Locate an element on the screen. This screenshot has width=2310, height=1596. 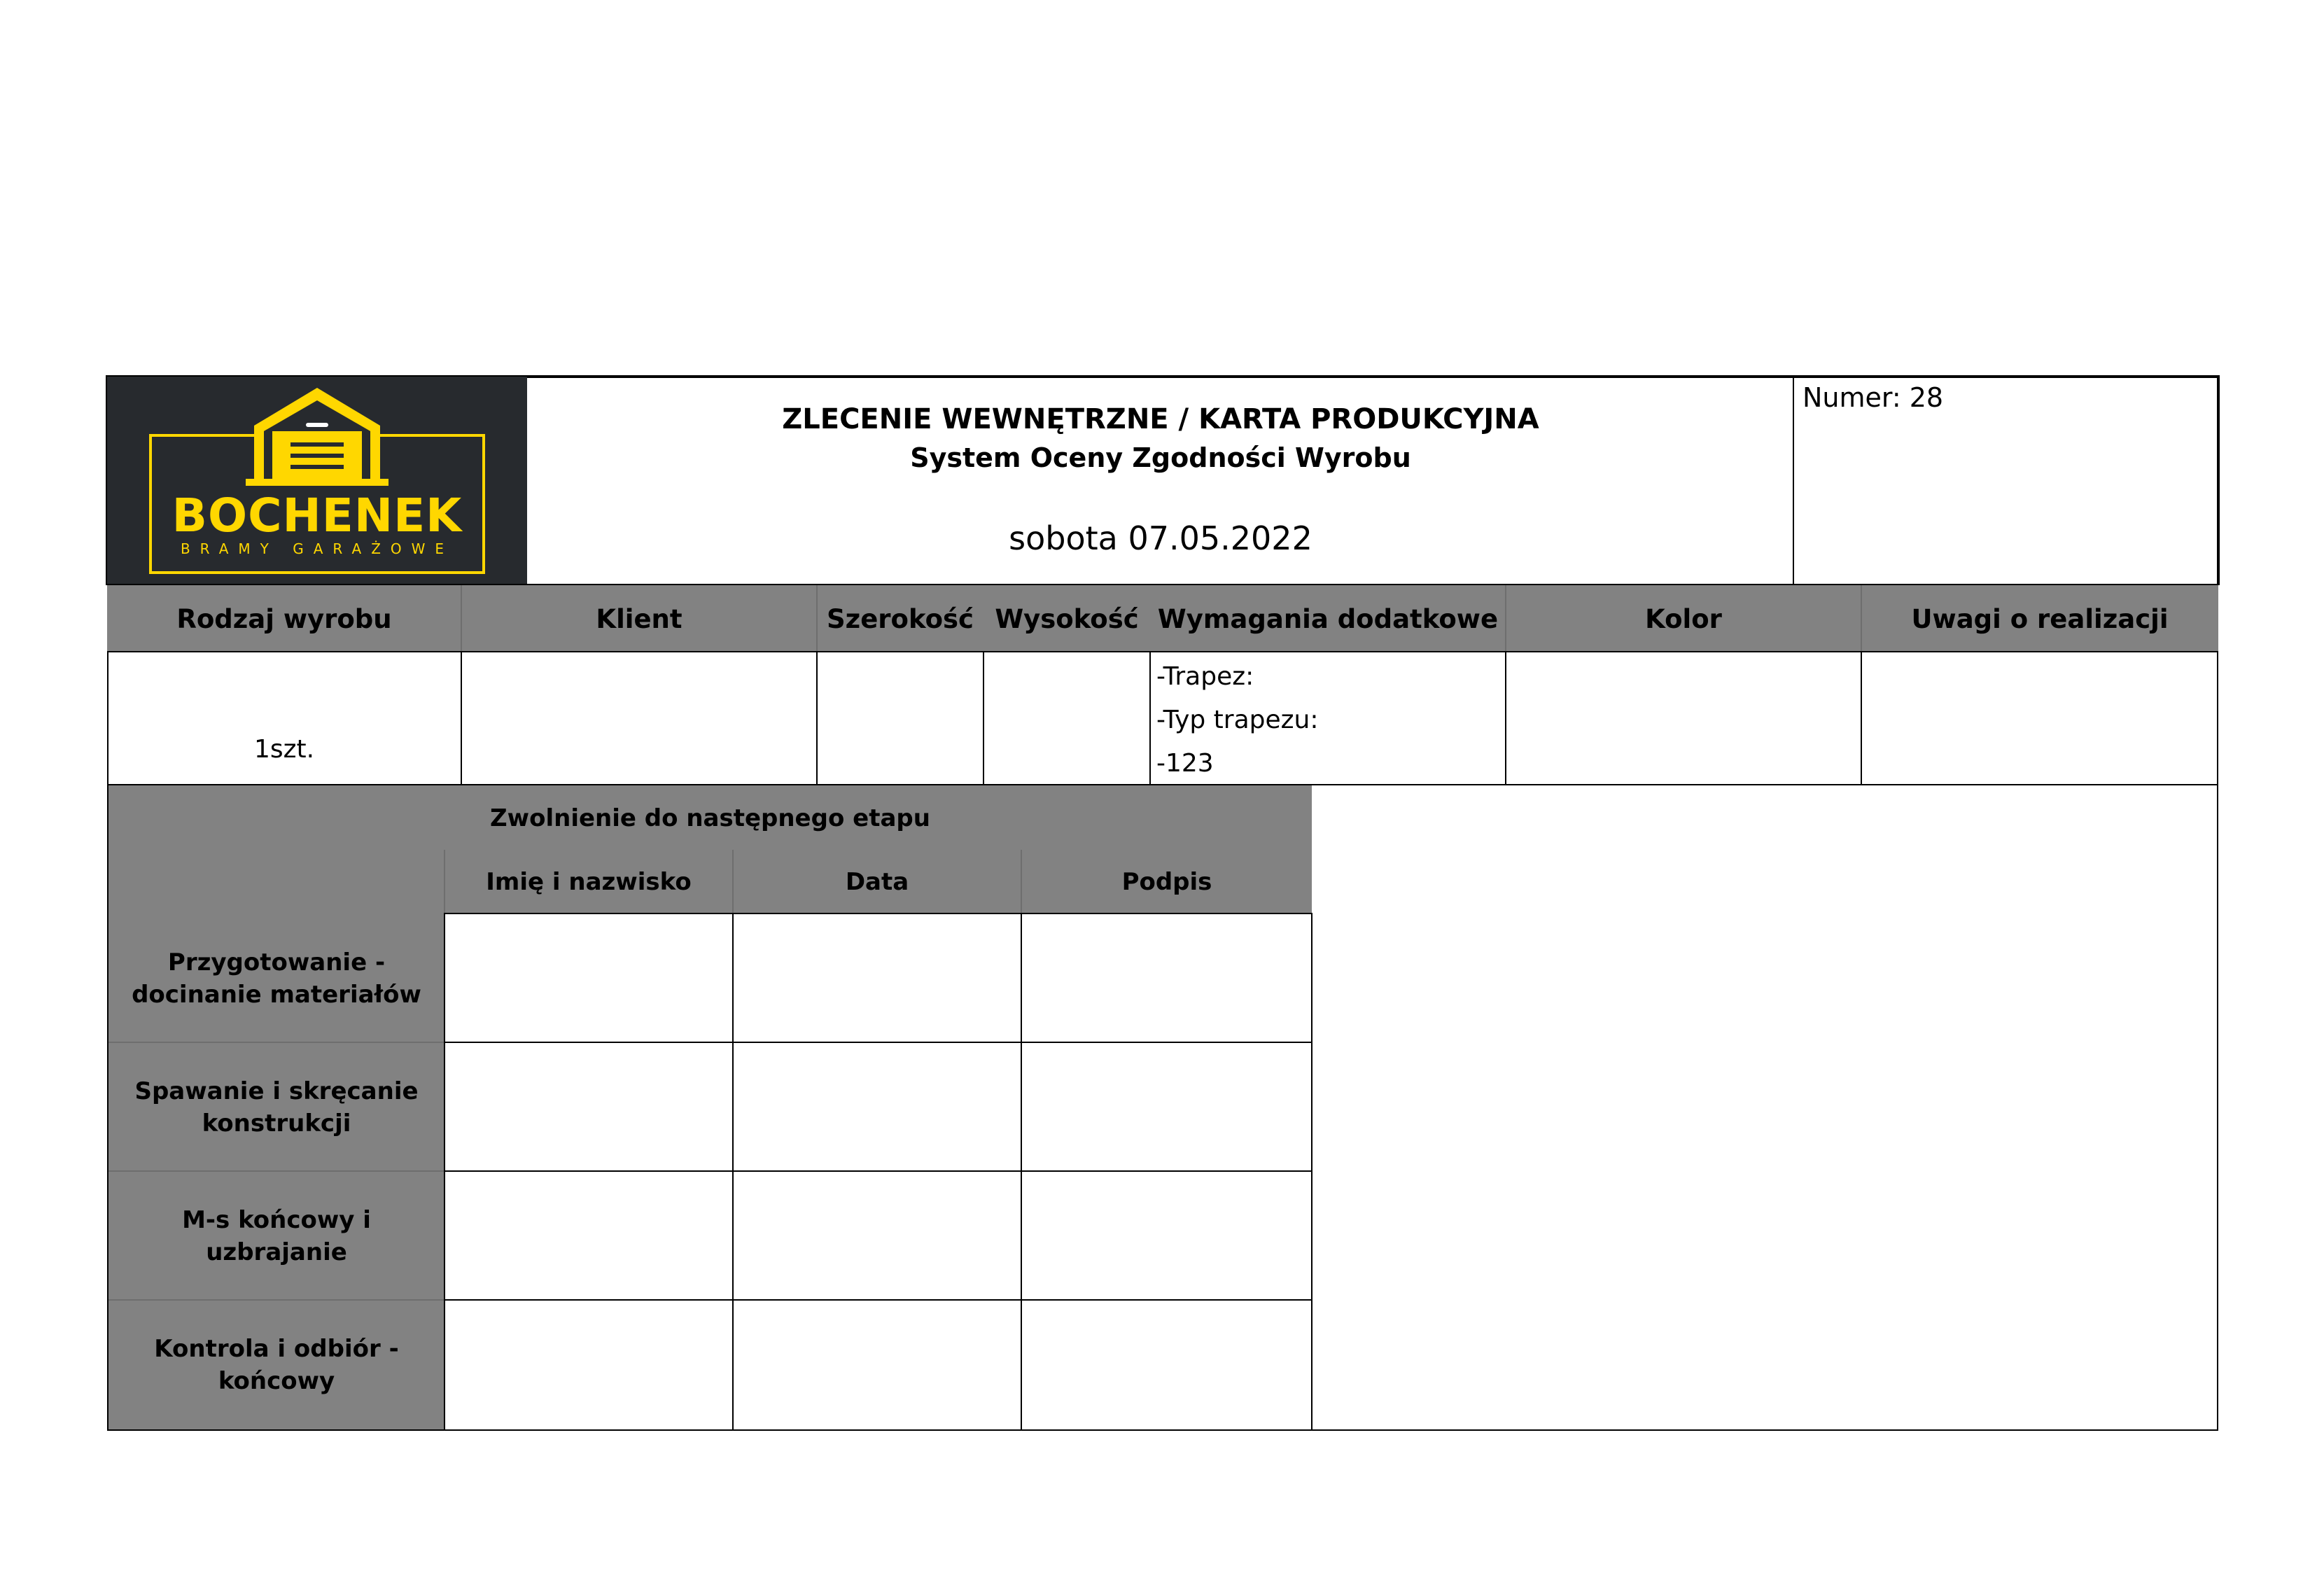
document-subtitle: System Oceny Zgodności Wyrobu is located at coordinates (1160, 457).